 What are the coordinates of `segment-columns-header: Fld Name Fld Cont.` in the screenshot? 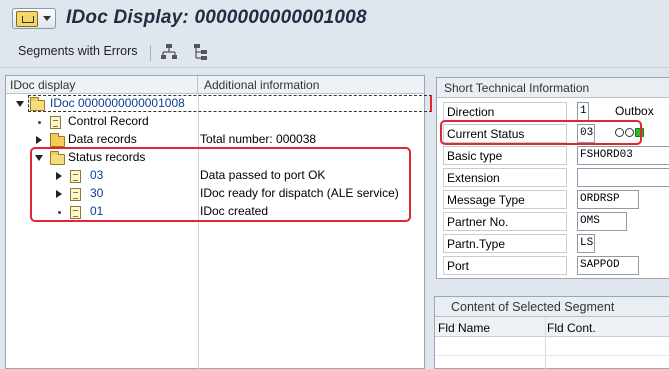 It's located at (552, 327).